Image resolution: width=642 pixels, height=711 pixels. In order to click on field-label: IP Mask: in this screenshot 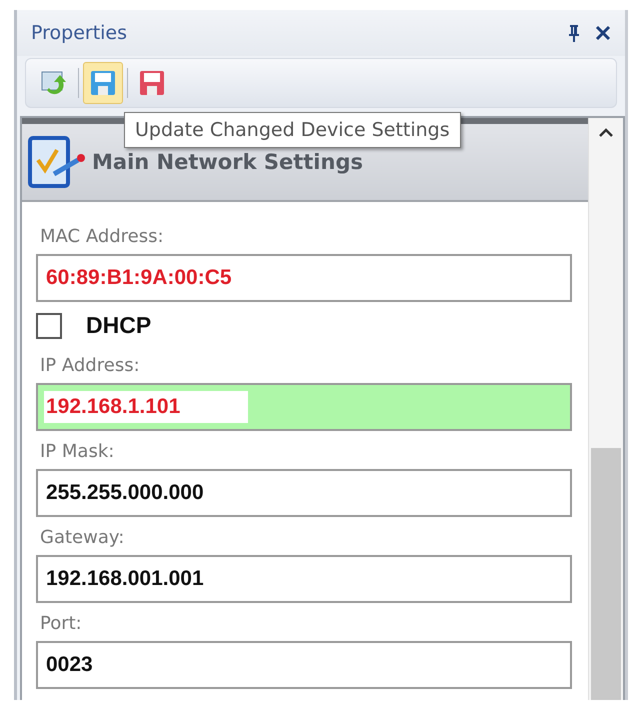, I will do `click(77, 451)`.